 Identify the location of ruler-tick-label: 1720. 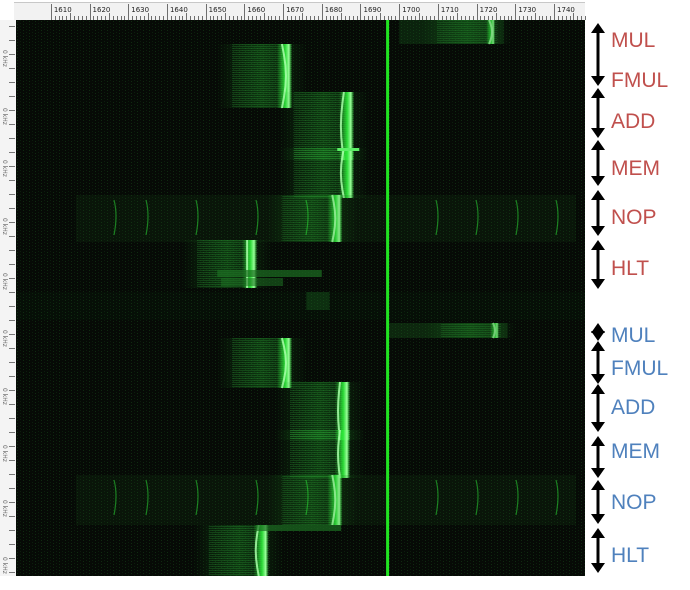
(488, 10).